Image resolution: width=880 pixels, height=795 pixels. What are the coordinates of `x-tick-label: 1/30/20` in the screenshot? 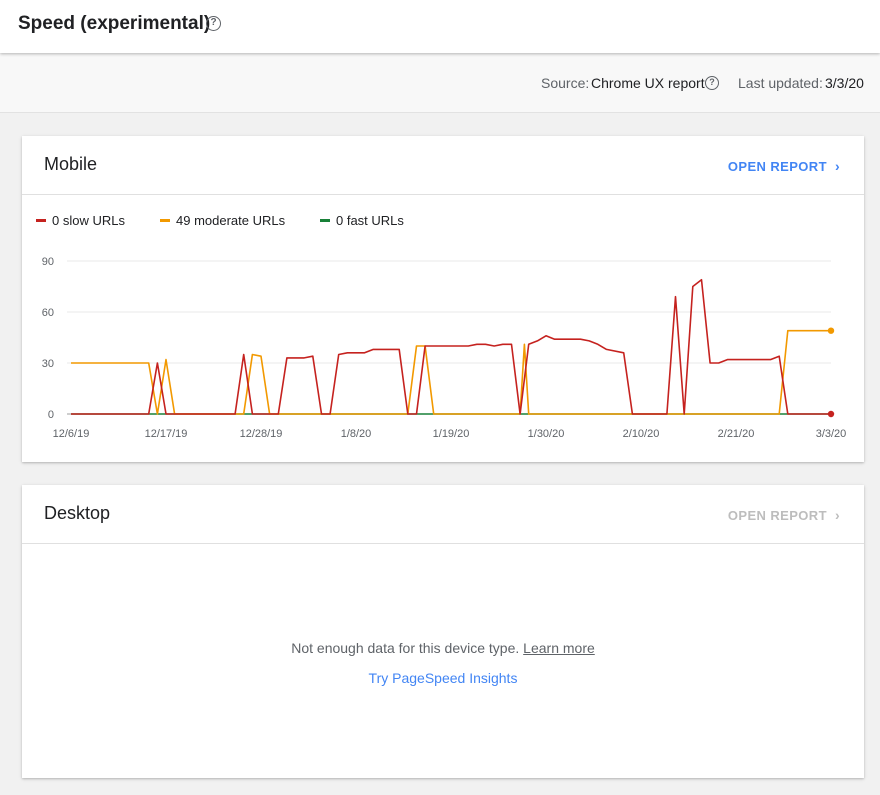 It's located at (546, 434).